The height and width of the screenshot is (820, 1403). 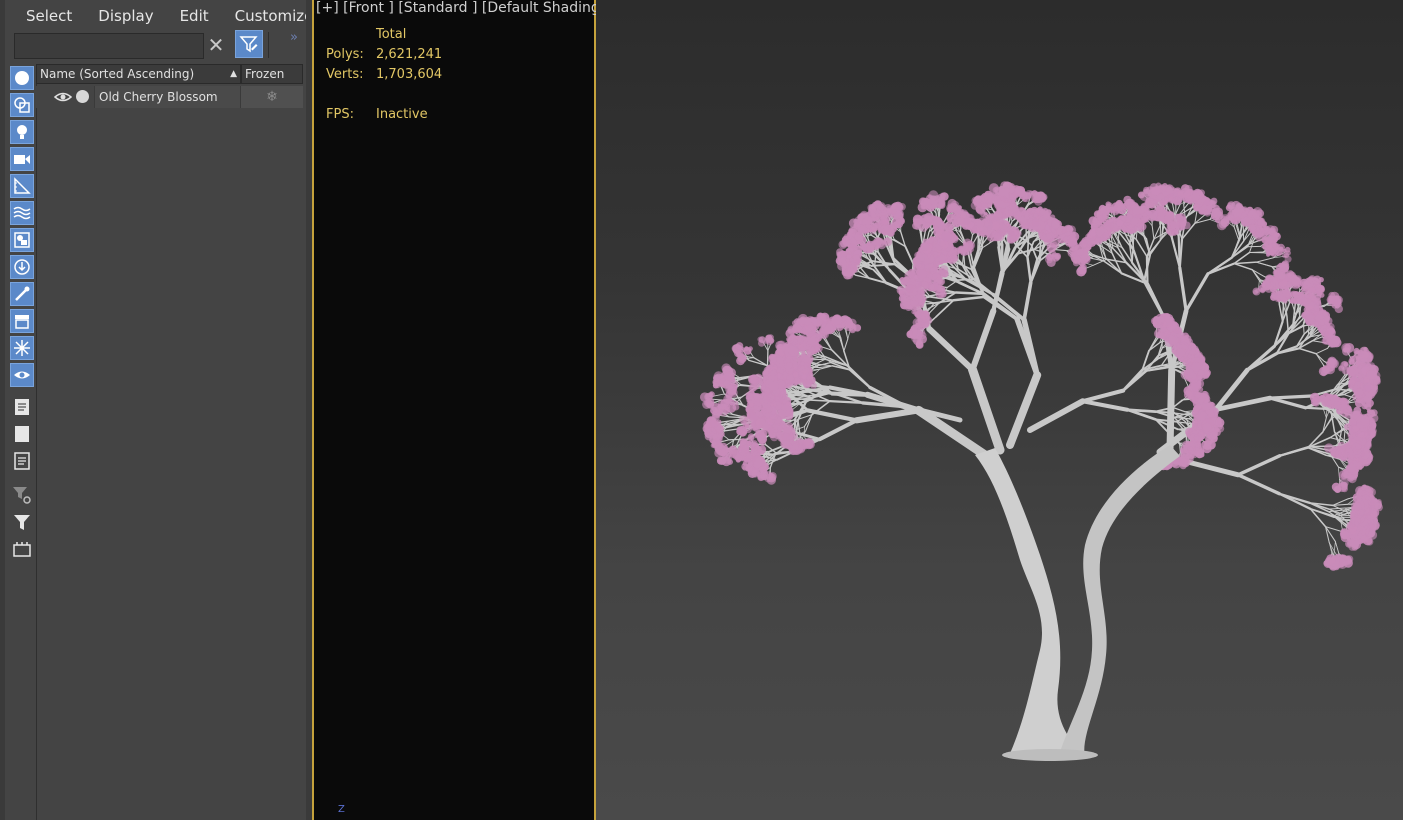 I want to click on group-icon, so click(x=22, y=240).